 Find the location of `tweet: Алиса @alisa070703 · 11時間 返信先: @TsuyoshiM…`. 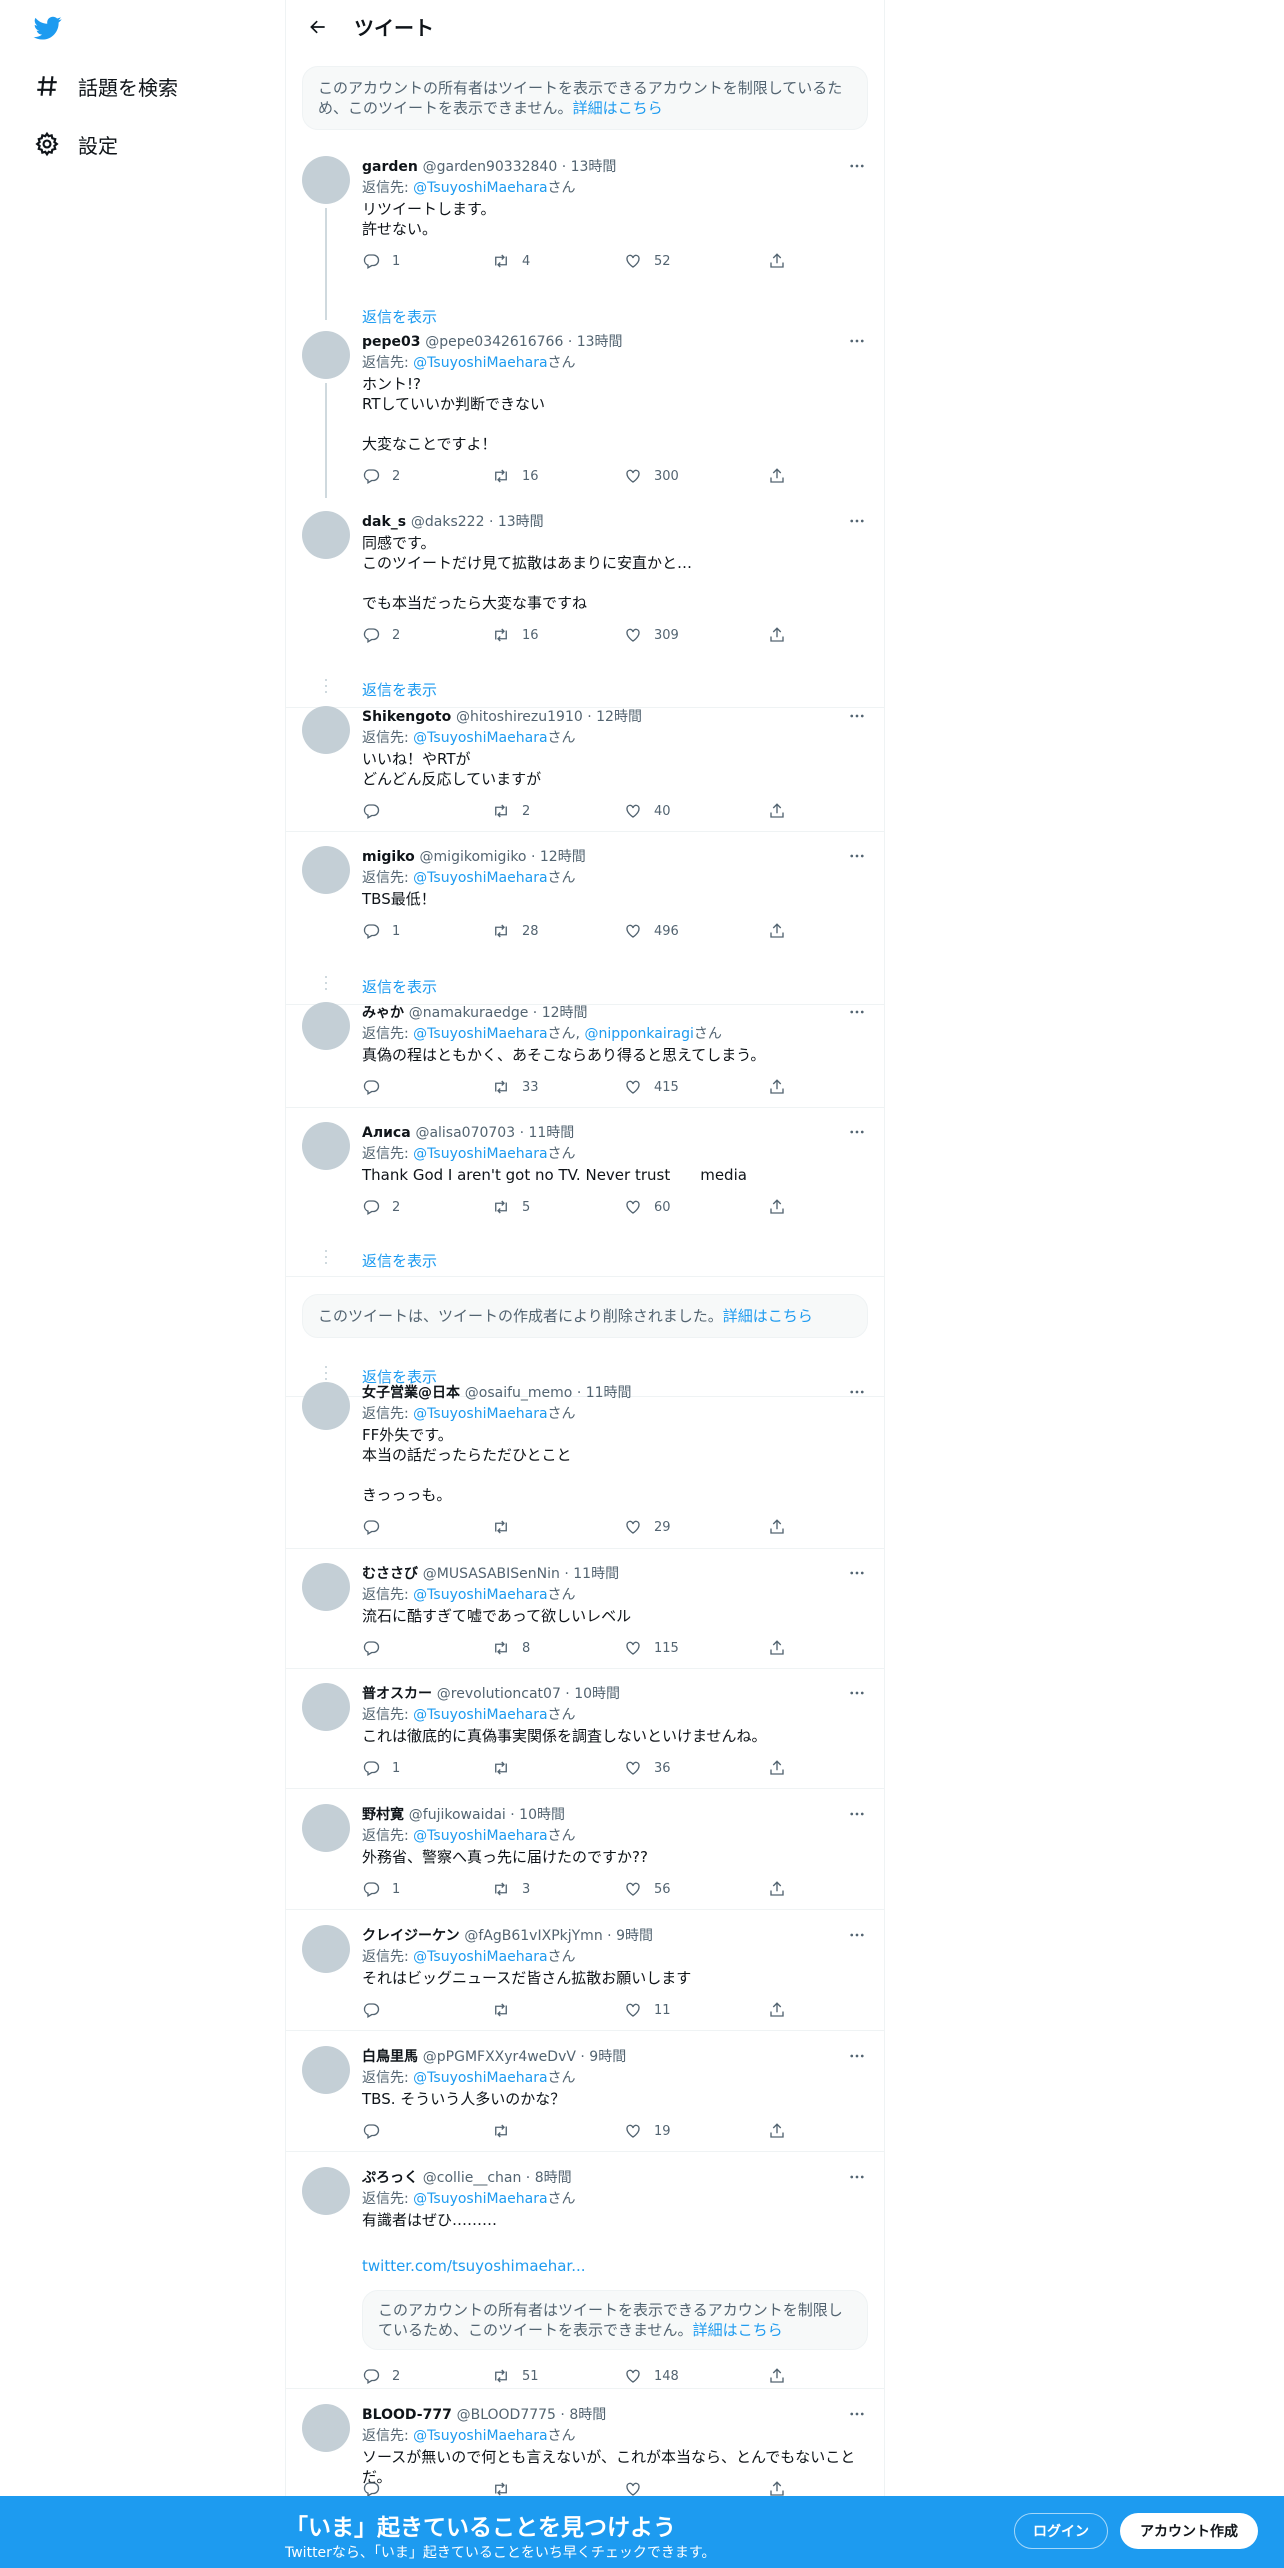

tweet: Алиса @alisa070703 · 11時間 返信先: @TsuyoshiM… is located at coordinates (585, 1188).